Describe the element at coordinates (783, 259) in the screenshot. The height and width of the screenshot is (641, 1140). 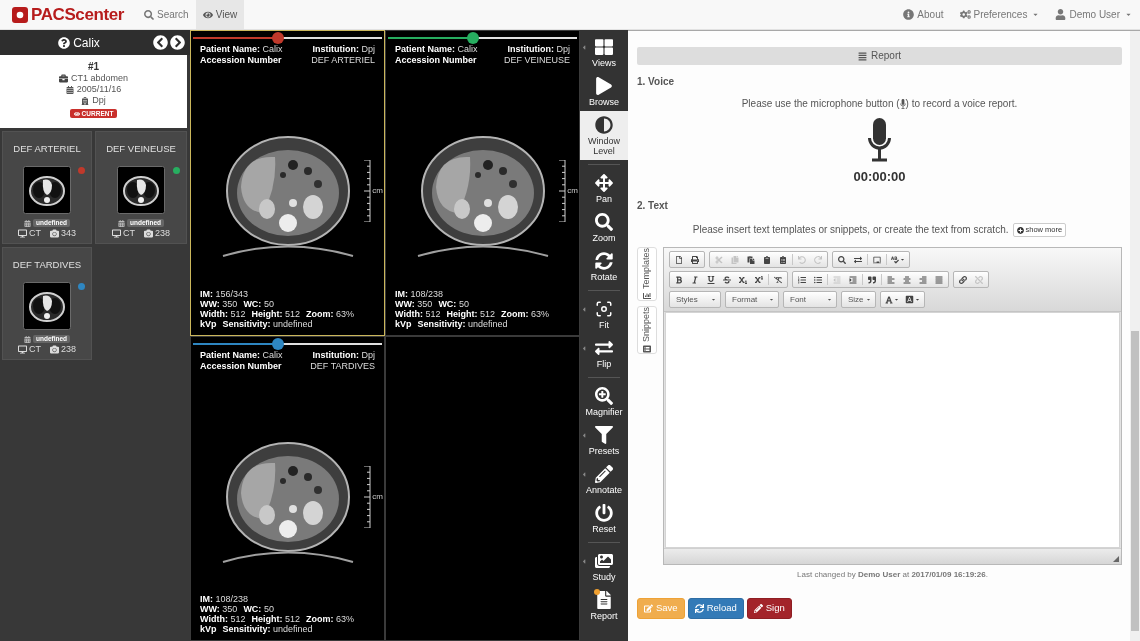
I see `clipboard-list-icon` at that location.